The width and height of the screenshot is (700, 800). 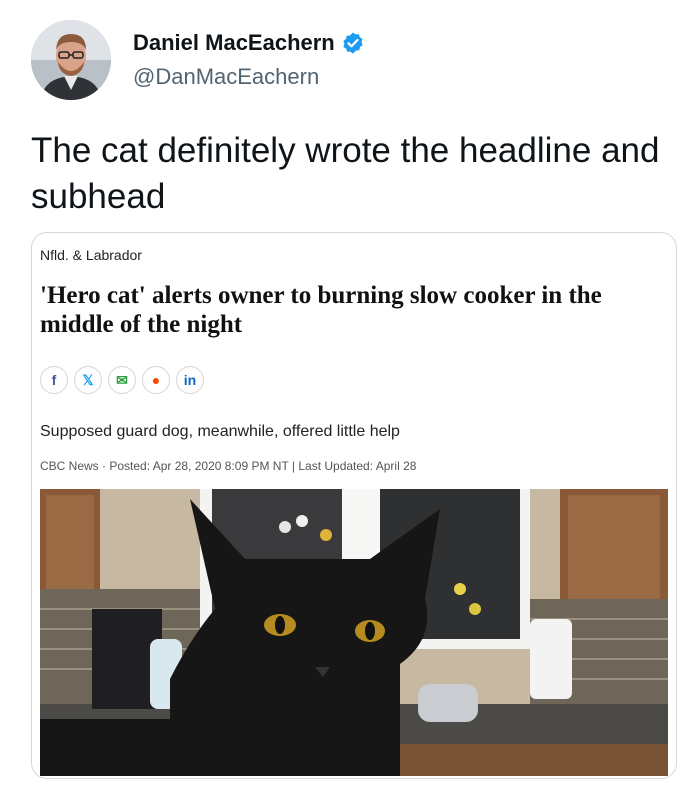 I want to click on linkedin-icon: in, so click(x=190, y=380).